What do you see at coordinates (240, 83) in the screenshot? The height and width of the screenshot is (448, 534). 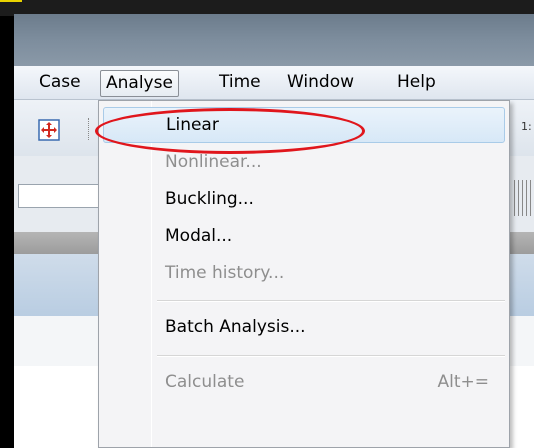 I see `menu-time: Time` at bounding box center [240, 83].